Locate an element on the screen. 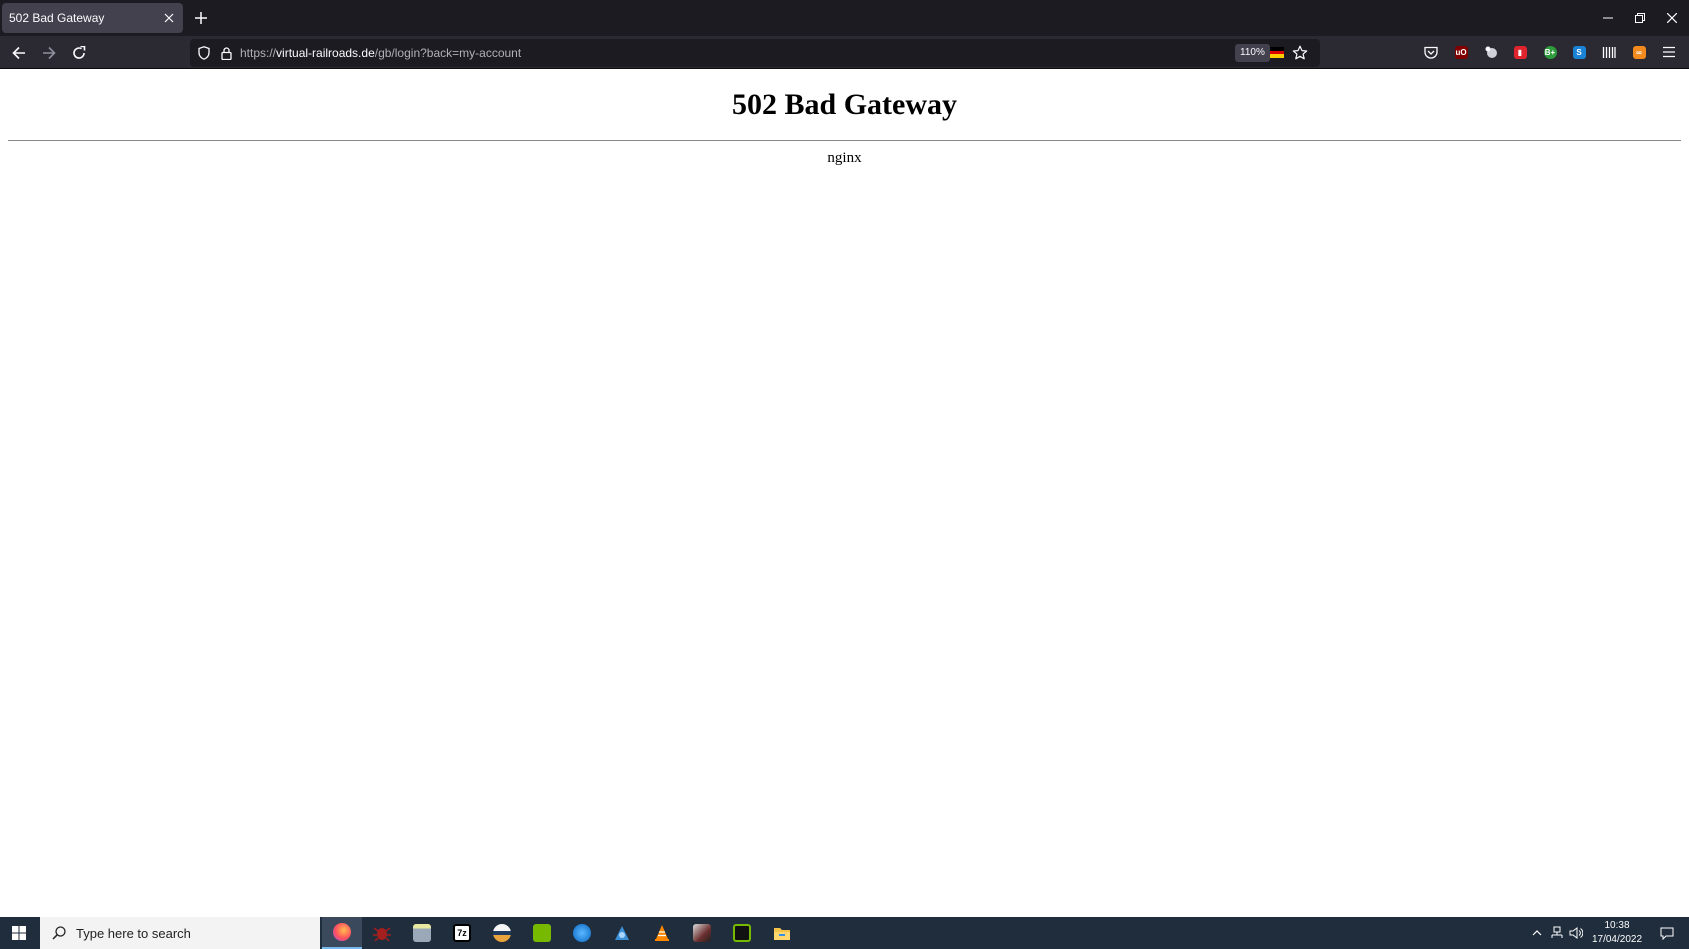  error-heading: 502 Bad Gateway is located at coordinates (844, 104).